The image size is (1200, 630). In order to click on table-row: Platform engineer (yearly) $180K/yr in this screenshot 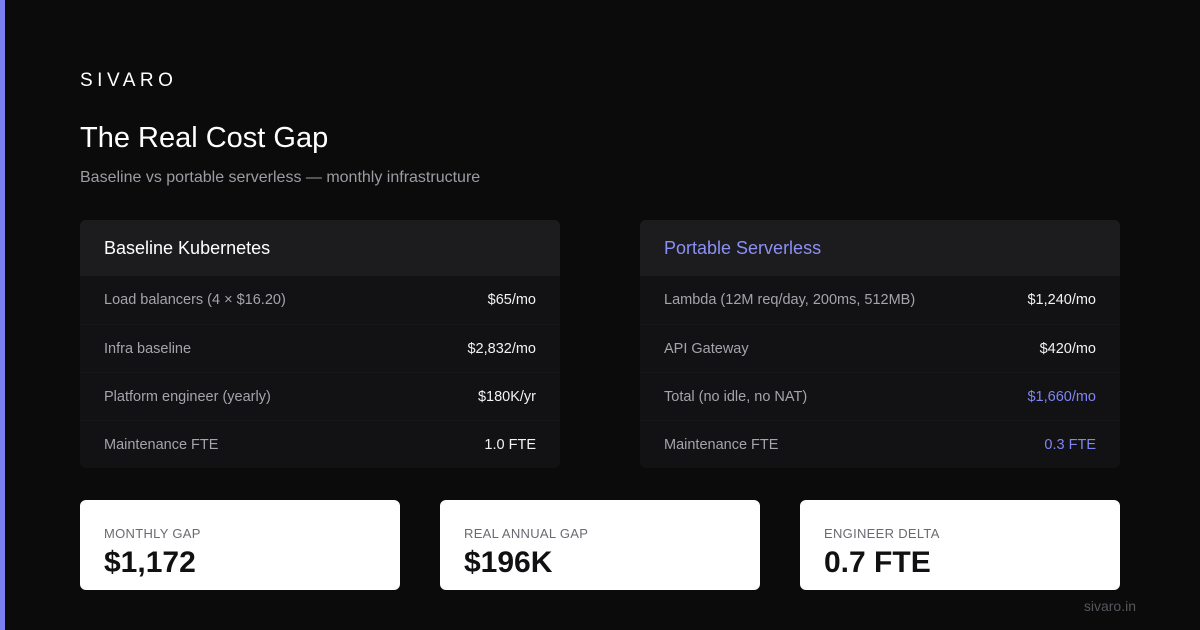, I will do `click(320, 396)`.